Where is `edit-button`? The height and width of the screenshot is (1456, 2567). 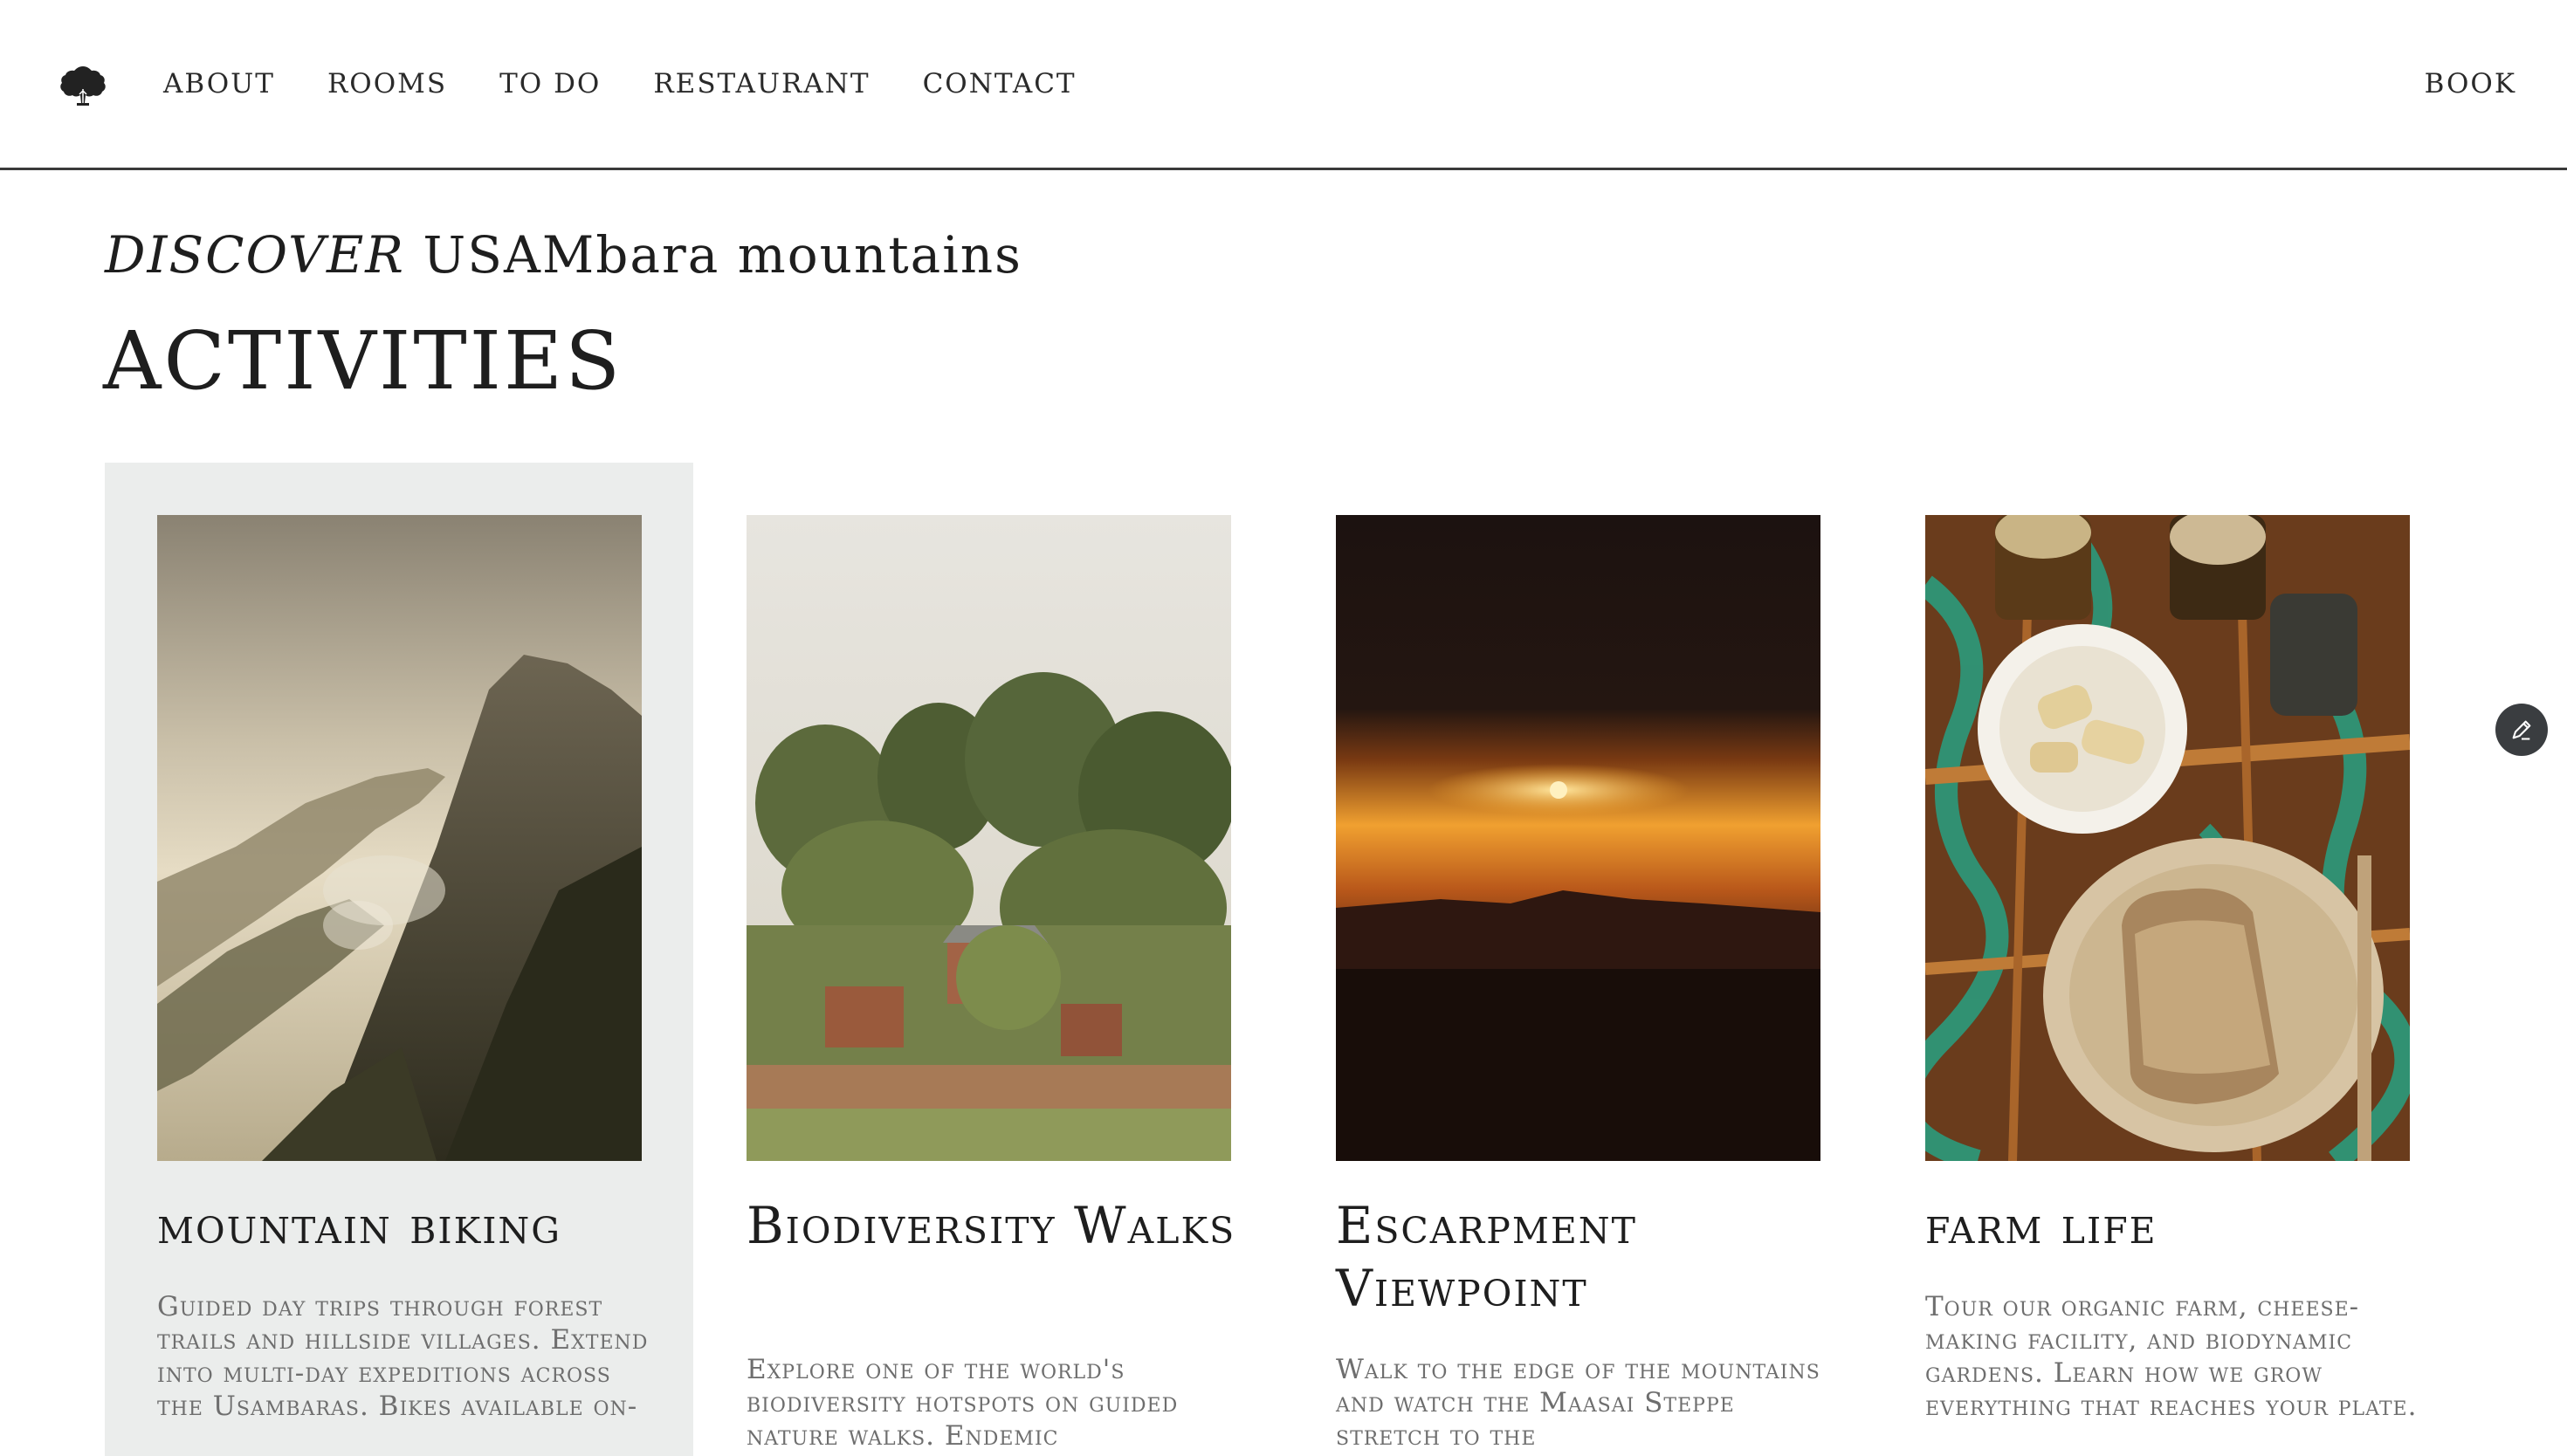
edit-button is located at coordinates (2521, 730).